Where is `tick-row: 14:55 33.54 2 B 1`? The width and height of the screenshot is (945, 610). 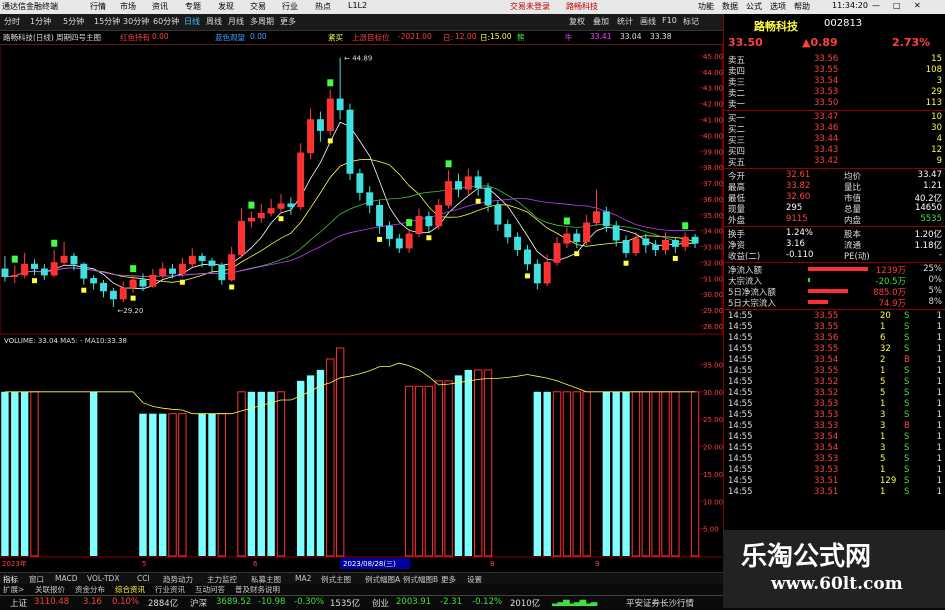
tick-row: 14:55 33.54 2 B 1 is located at coordinates (834, 360).